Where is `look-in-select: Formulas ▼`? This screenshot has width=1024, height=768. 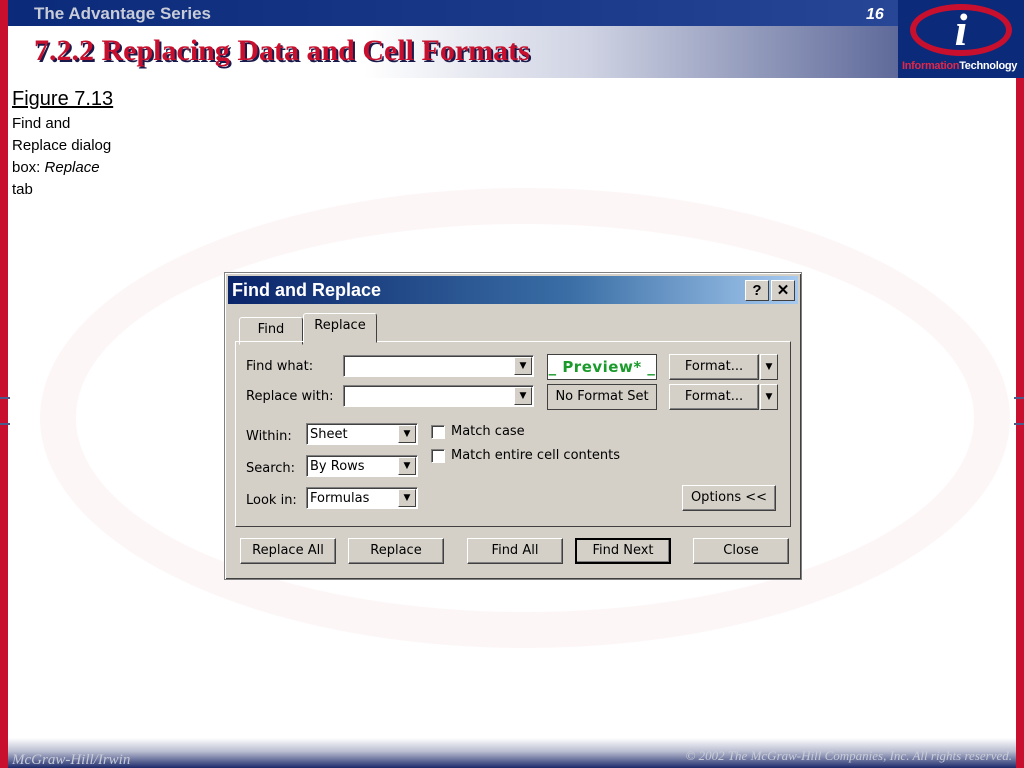
look-in-select: Formulas ▼ is located at coordinates (362, 498).